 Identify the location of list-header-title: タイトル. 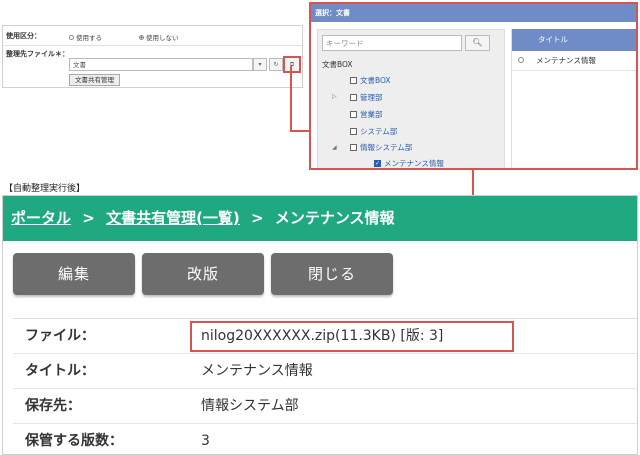
(574, 40).